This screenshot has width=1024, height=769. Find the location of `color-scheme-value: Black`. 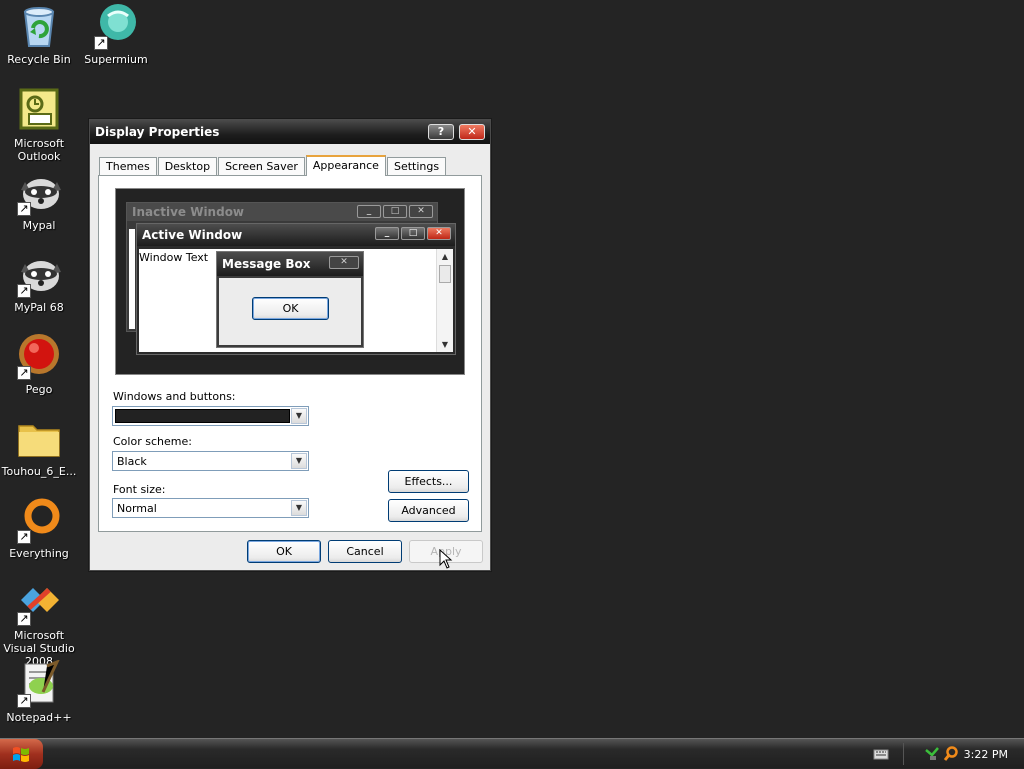

color-scheme-value: Black is located at coordinates (132, 461).